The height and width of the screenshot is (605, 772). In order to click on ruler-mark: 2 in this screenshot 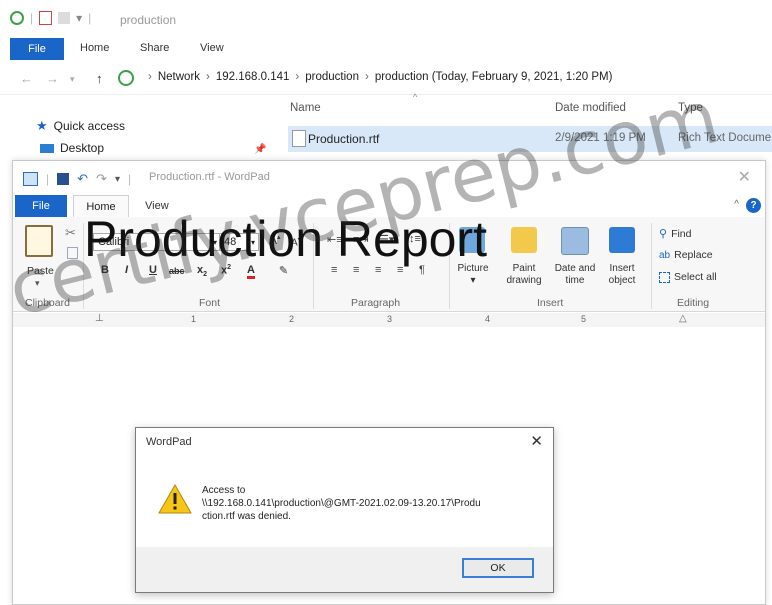, I will do `click(292, 319)`.